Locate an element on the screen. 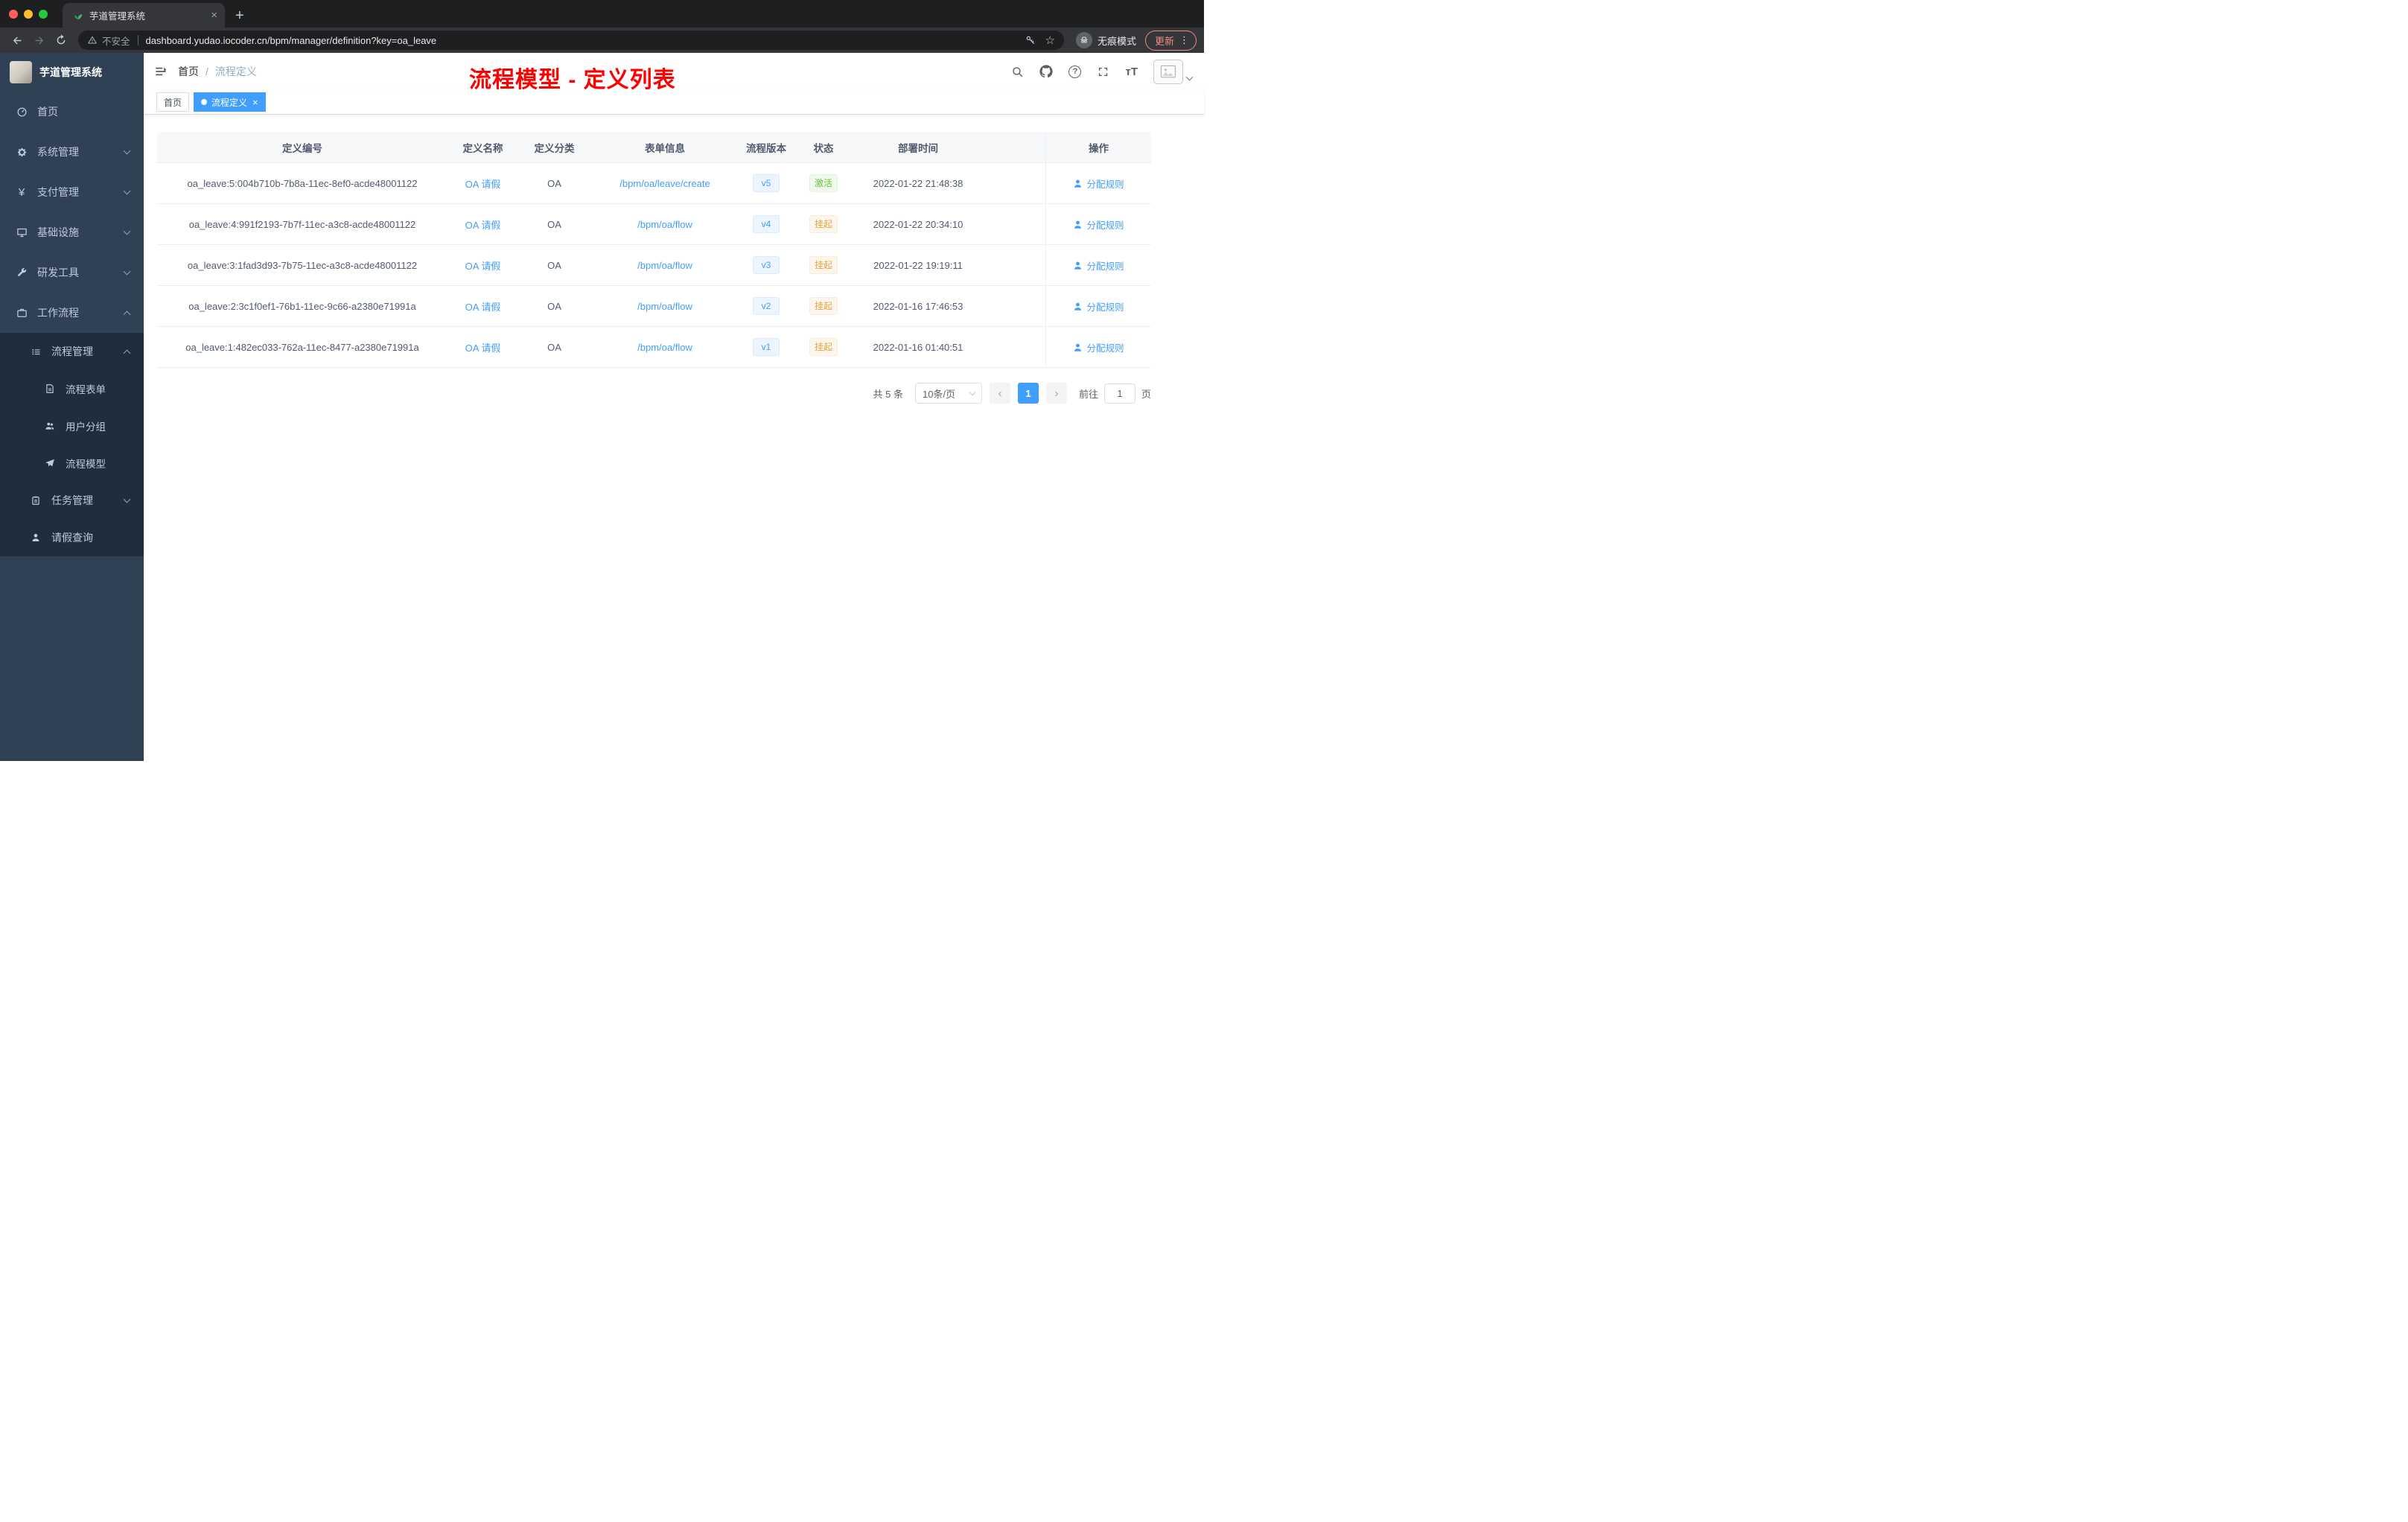 Image resolution: width=2408 pixels, height=1522 pixels. sidebar-item-home: 首页 is located at coordinates (72, 112).